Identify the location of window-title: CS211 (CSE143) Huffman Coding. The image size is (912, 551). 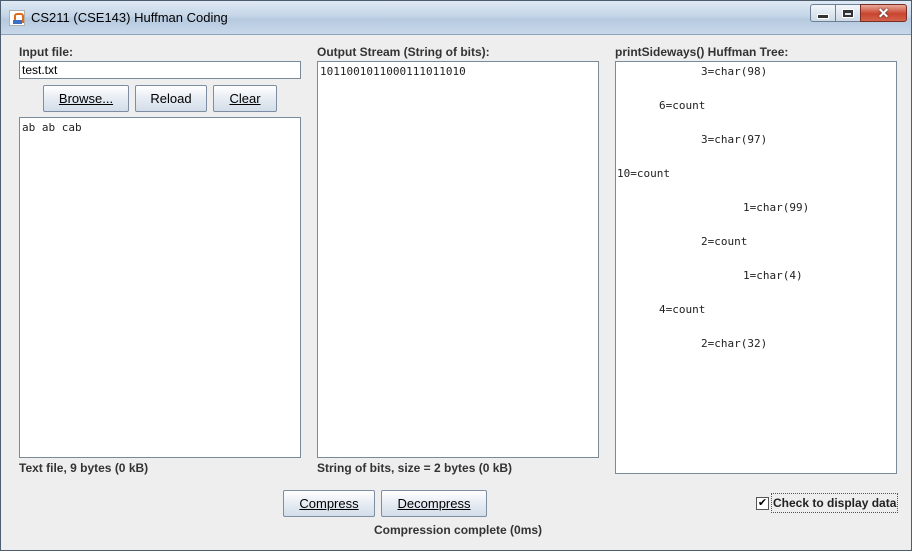
(129, 17).